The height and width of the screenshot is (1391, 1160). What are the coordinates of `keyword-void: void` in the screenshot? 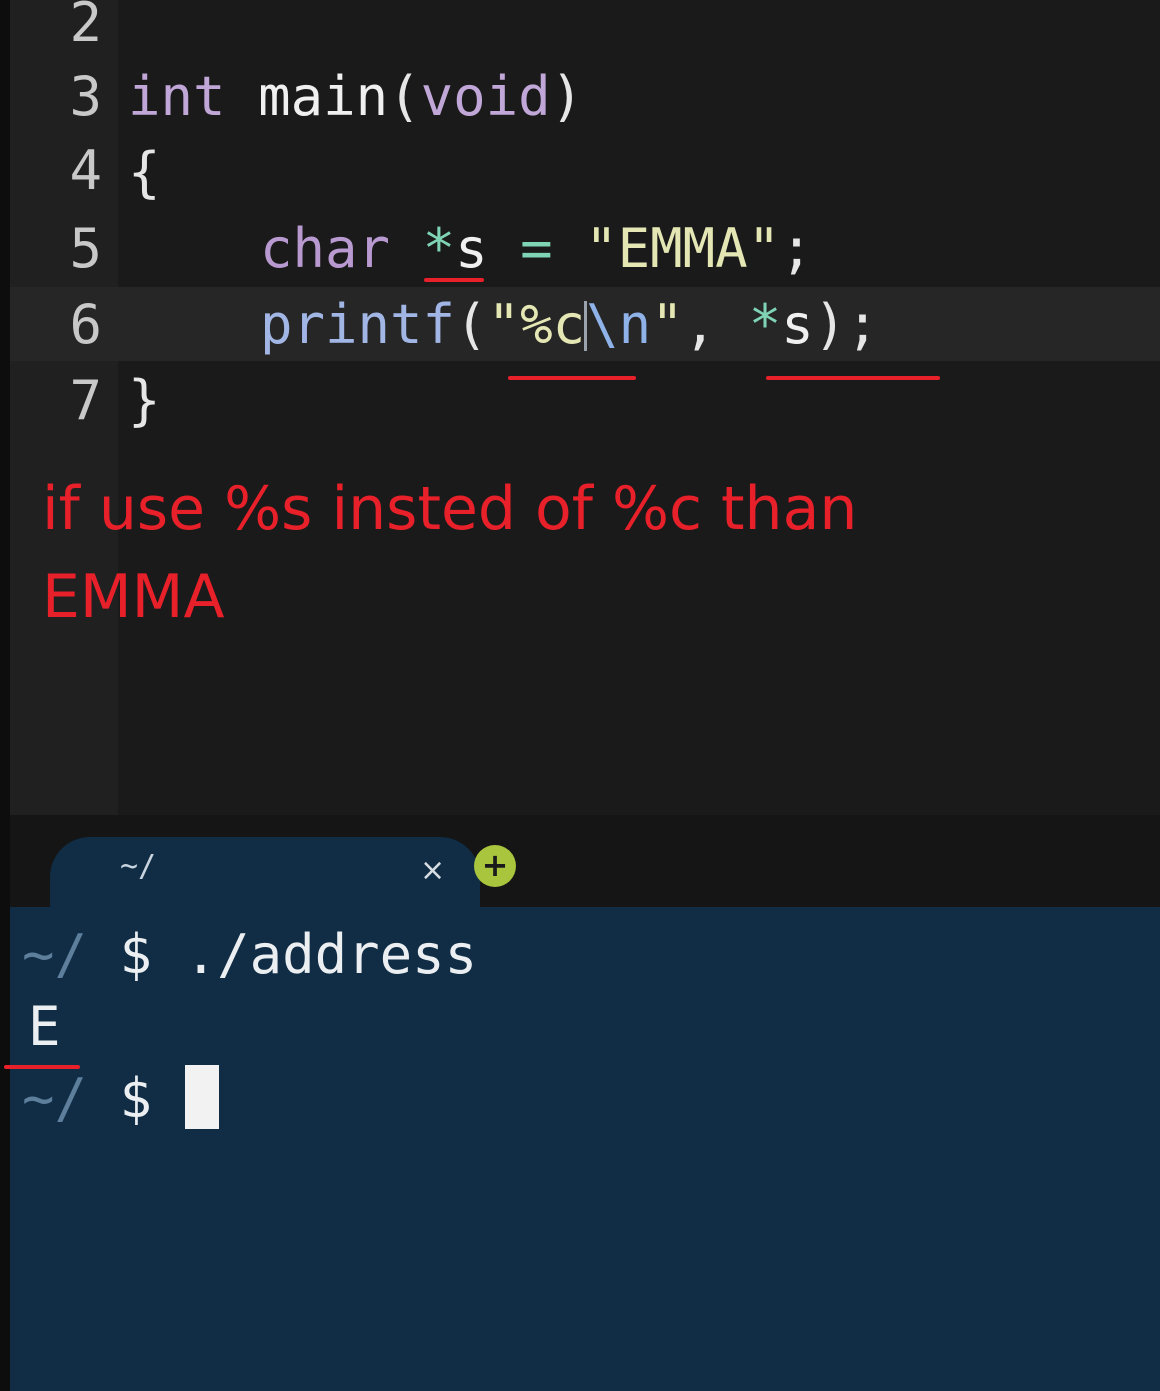 It's located at (485, 96).